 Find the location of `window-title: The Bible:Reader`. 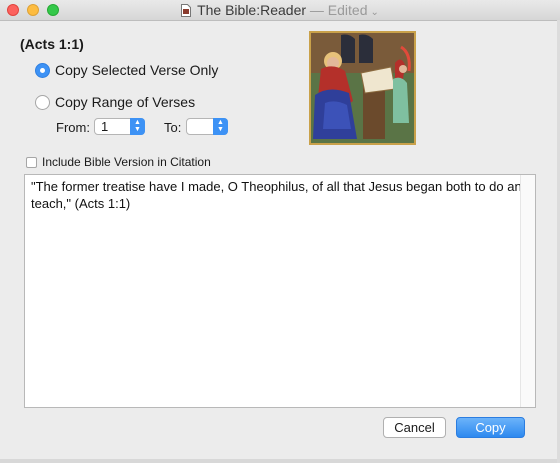

window-title: The Bible:Reader is located at coordinates (252, 10).